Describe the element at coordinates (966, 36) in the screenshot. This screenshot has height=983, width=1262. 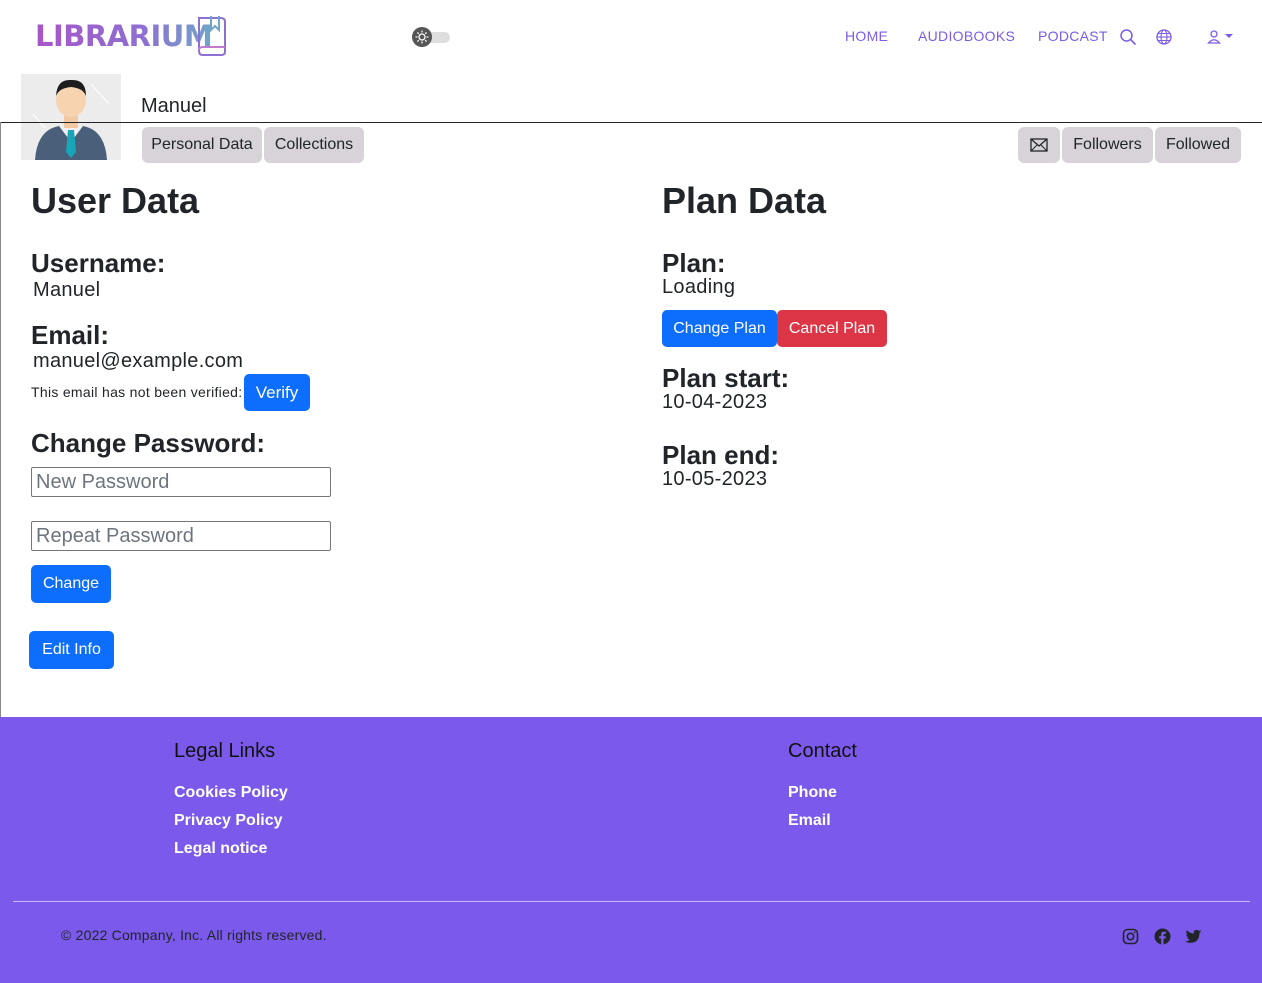
I see `nav-audiobooks: AUDIOBOOKS` at that location.